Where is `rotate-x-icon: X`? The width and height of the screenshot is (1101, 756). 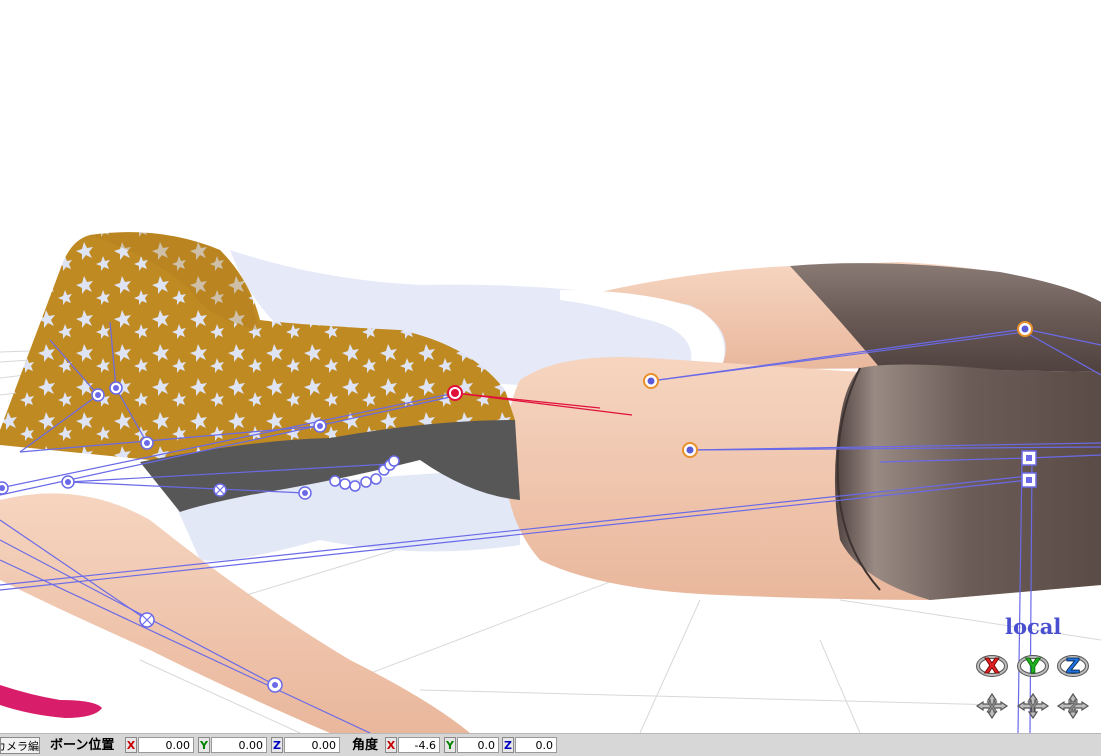
rotate-x-icon: X is located at coordinates (992, 666).